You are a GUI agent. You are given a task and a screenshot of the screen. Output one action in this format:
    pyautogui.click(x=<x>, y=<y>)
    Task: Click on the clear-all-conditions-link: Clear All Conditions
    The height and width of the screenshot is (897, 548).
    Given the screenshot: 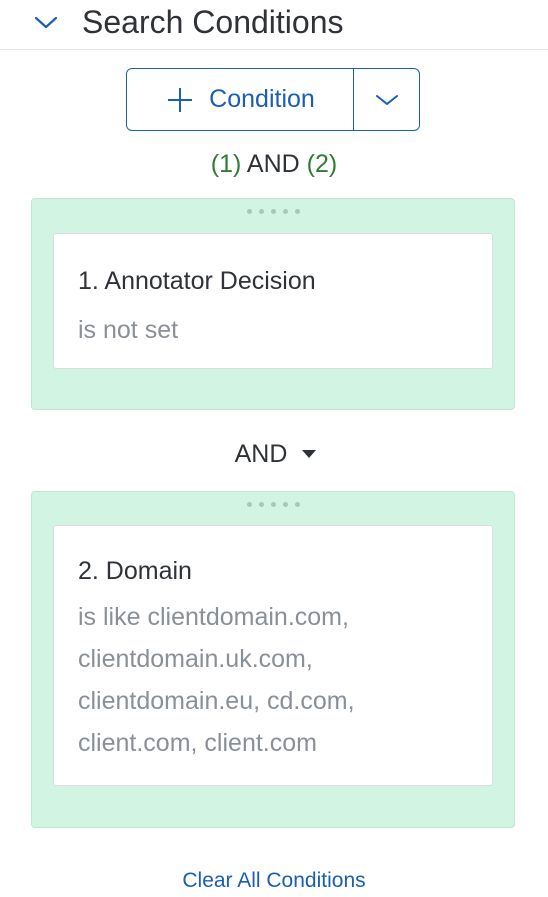 What is the action you would take?
    pyautogui.click(x=273, y=880)
    